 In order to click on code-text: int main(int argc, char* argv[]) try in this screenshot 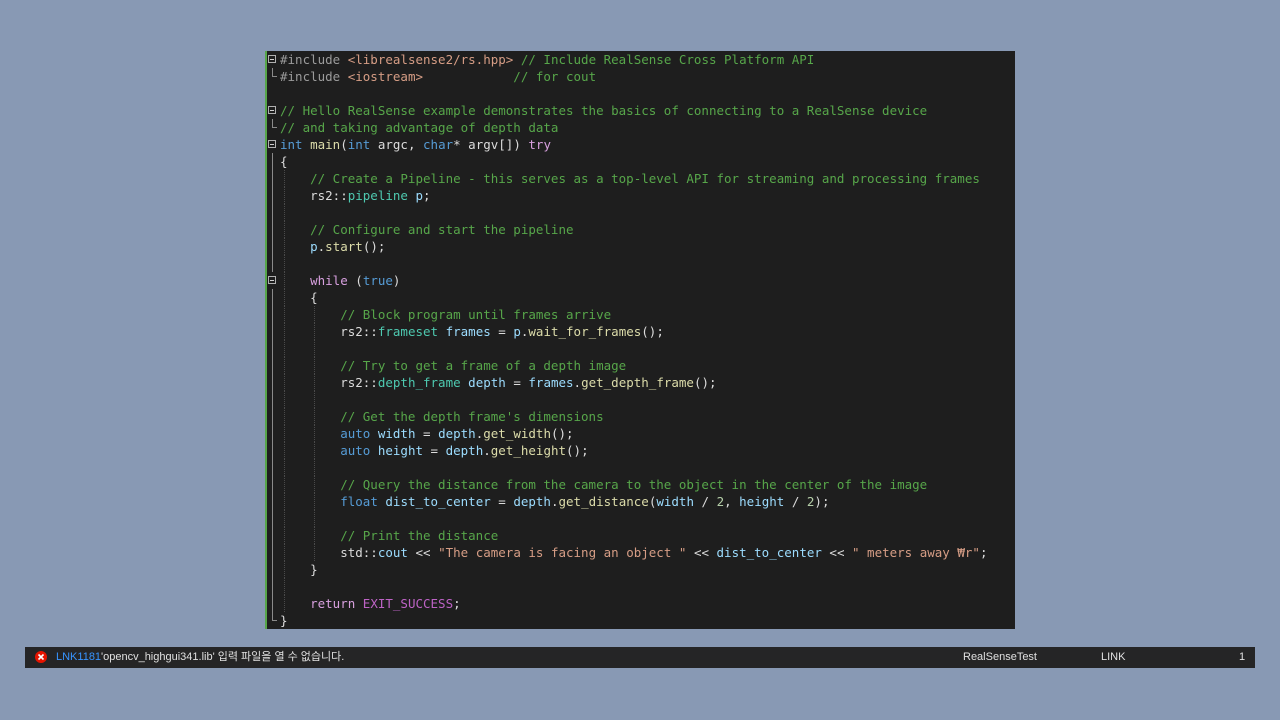, I will do `click(415, 144)`.